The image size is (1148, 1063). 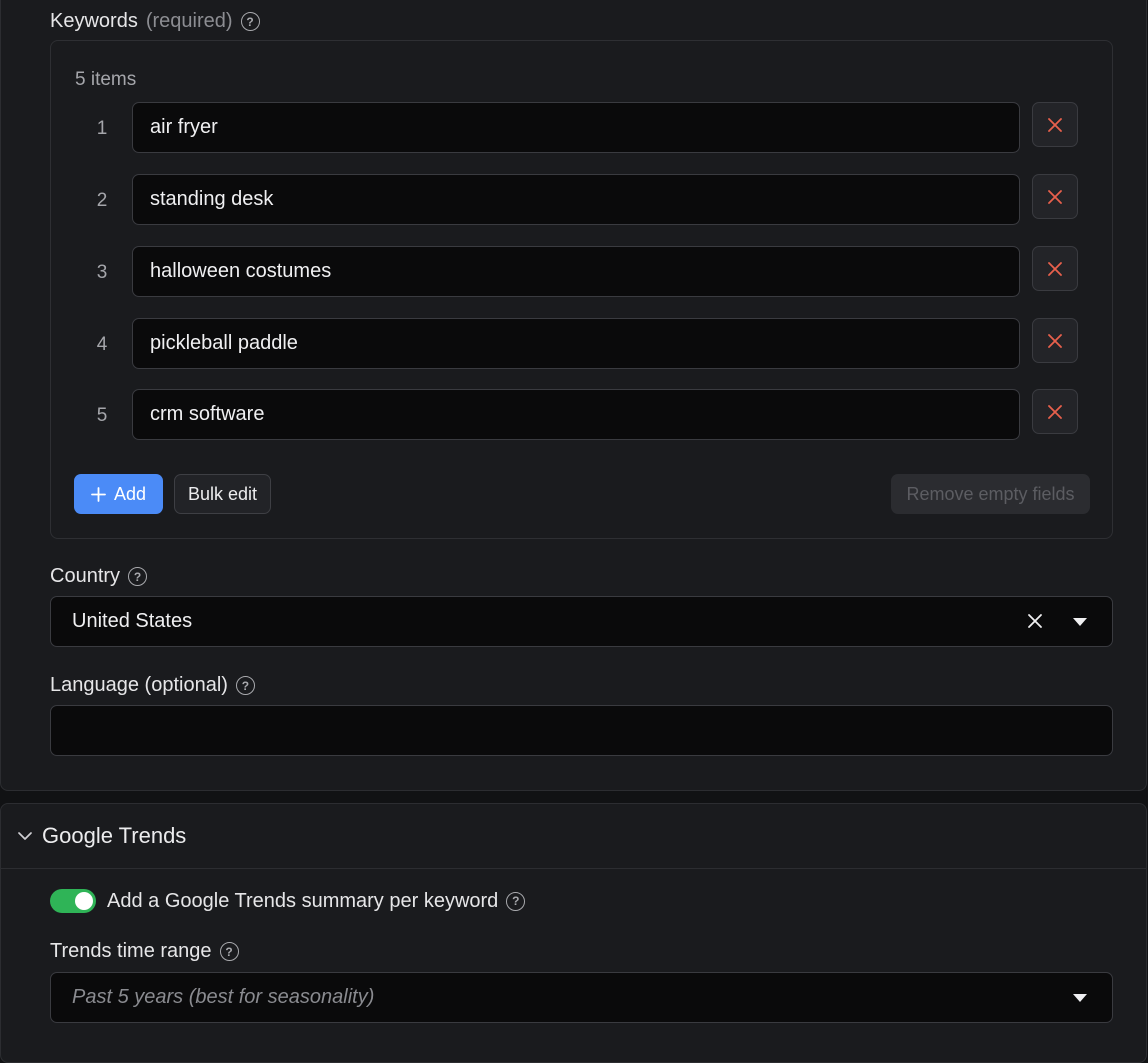 I want to click on bulk-edit-button: Bulk edit, so click(x=222, y=494).